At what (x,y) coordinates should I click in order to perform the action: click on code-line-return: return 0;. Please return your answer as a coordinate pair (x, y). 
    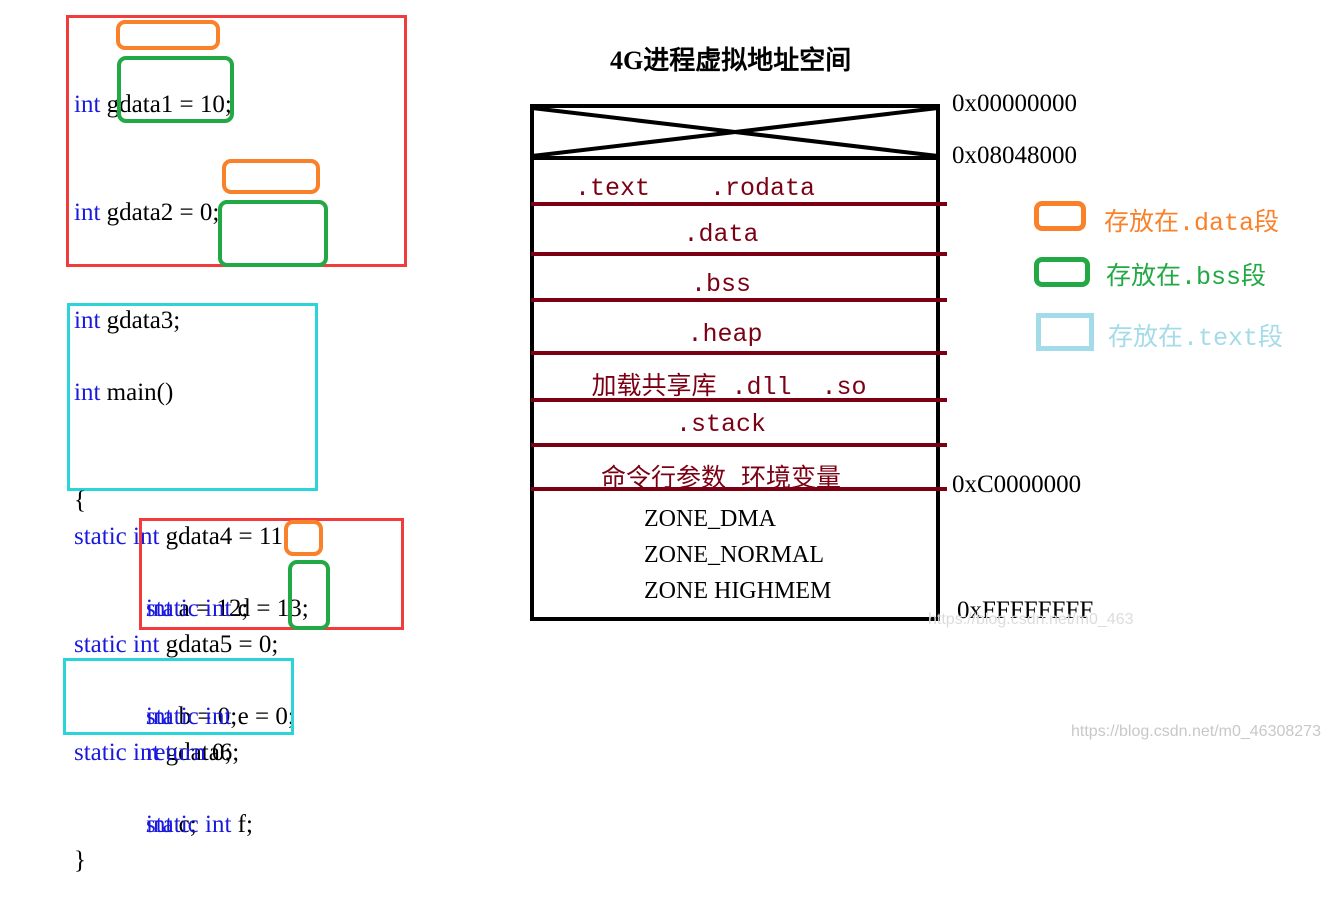
    Looking at the image, I should click on (189, 752).